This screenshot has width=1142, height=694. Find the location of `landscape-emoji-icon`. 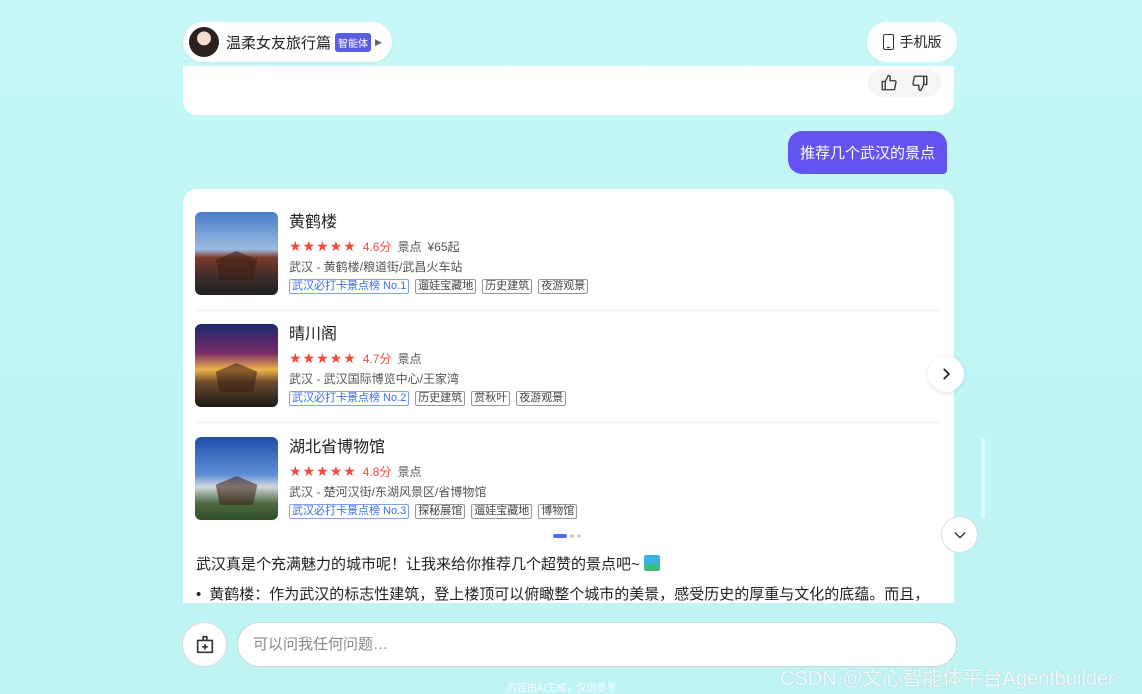

landscape-emoji-icon is located at coordinates (651, 563).